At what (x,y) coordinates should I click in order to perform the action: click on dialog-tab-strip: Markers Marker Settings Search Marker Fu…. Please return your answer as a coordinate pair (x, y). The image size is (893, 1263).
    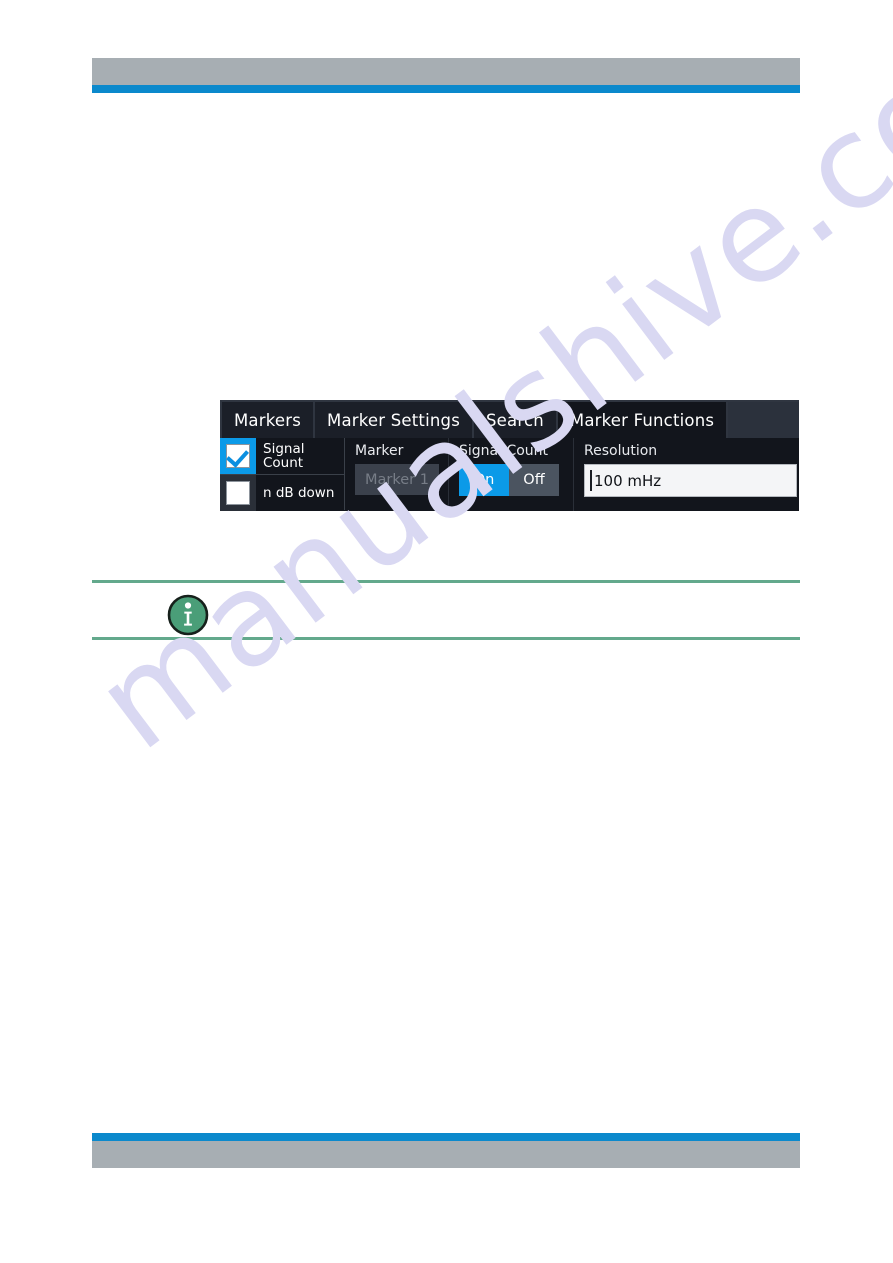
    Looking at the image, I should click on (509, 419).